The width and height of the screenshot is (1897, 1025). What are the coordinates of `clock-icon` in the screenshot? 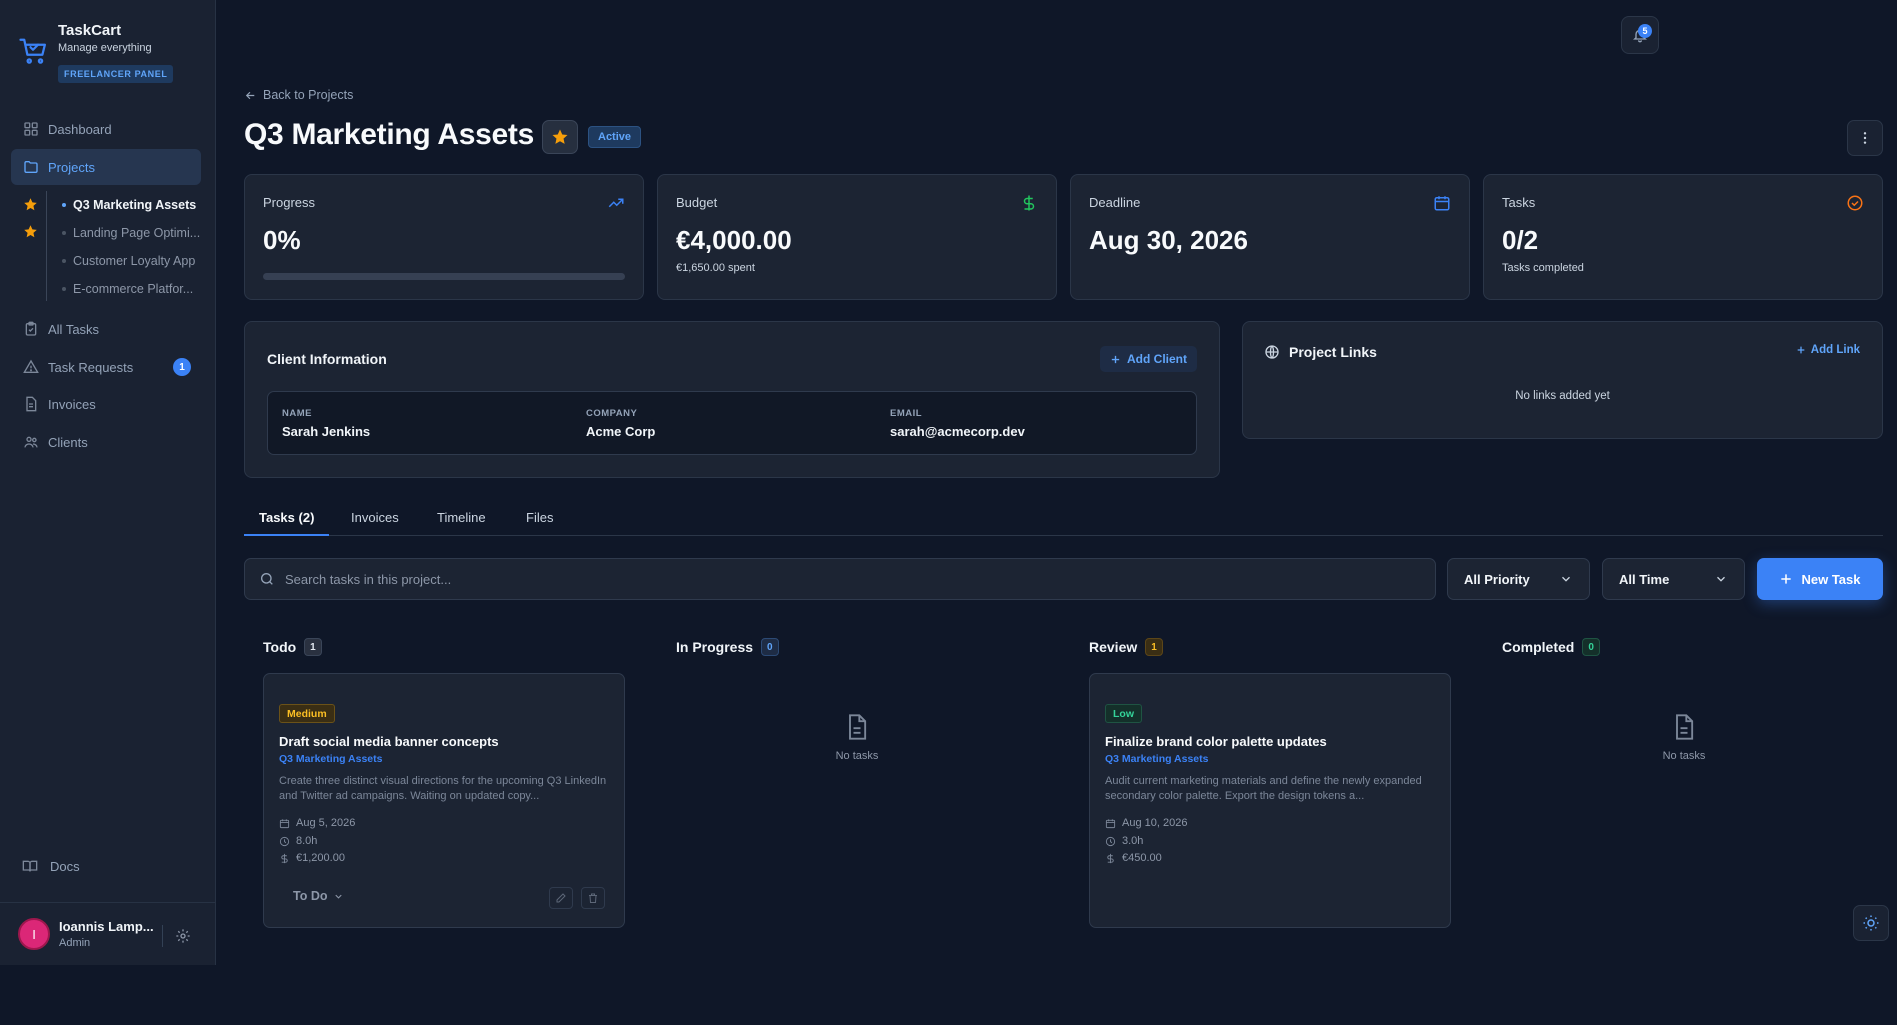 It's located at (284, 841).